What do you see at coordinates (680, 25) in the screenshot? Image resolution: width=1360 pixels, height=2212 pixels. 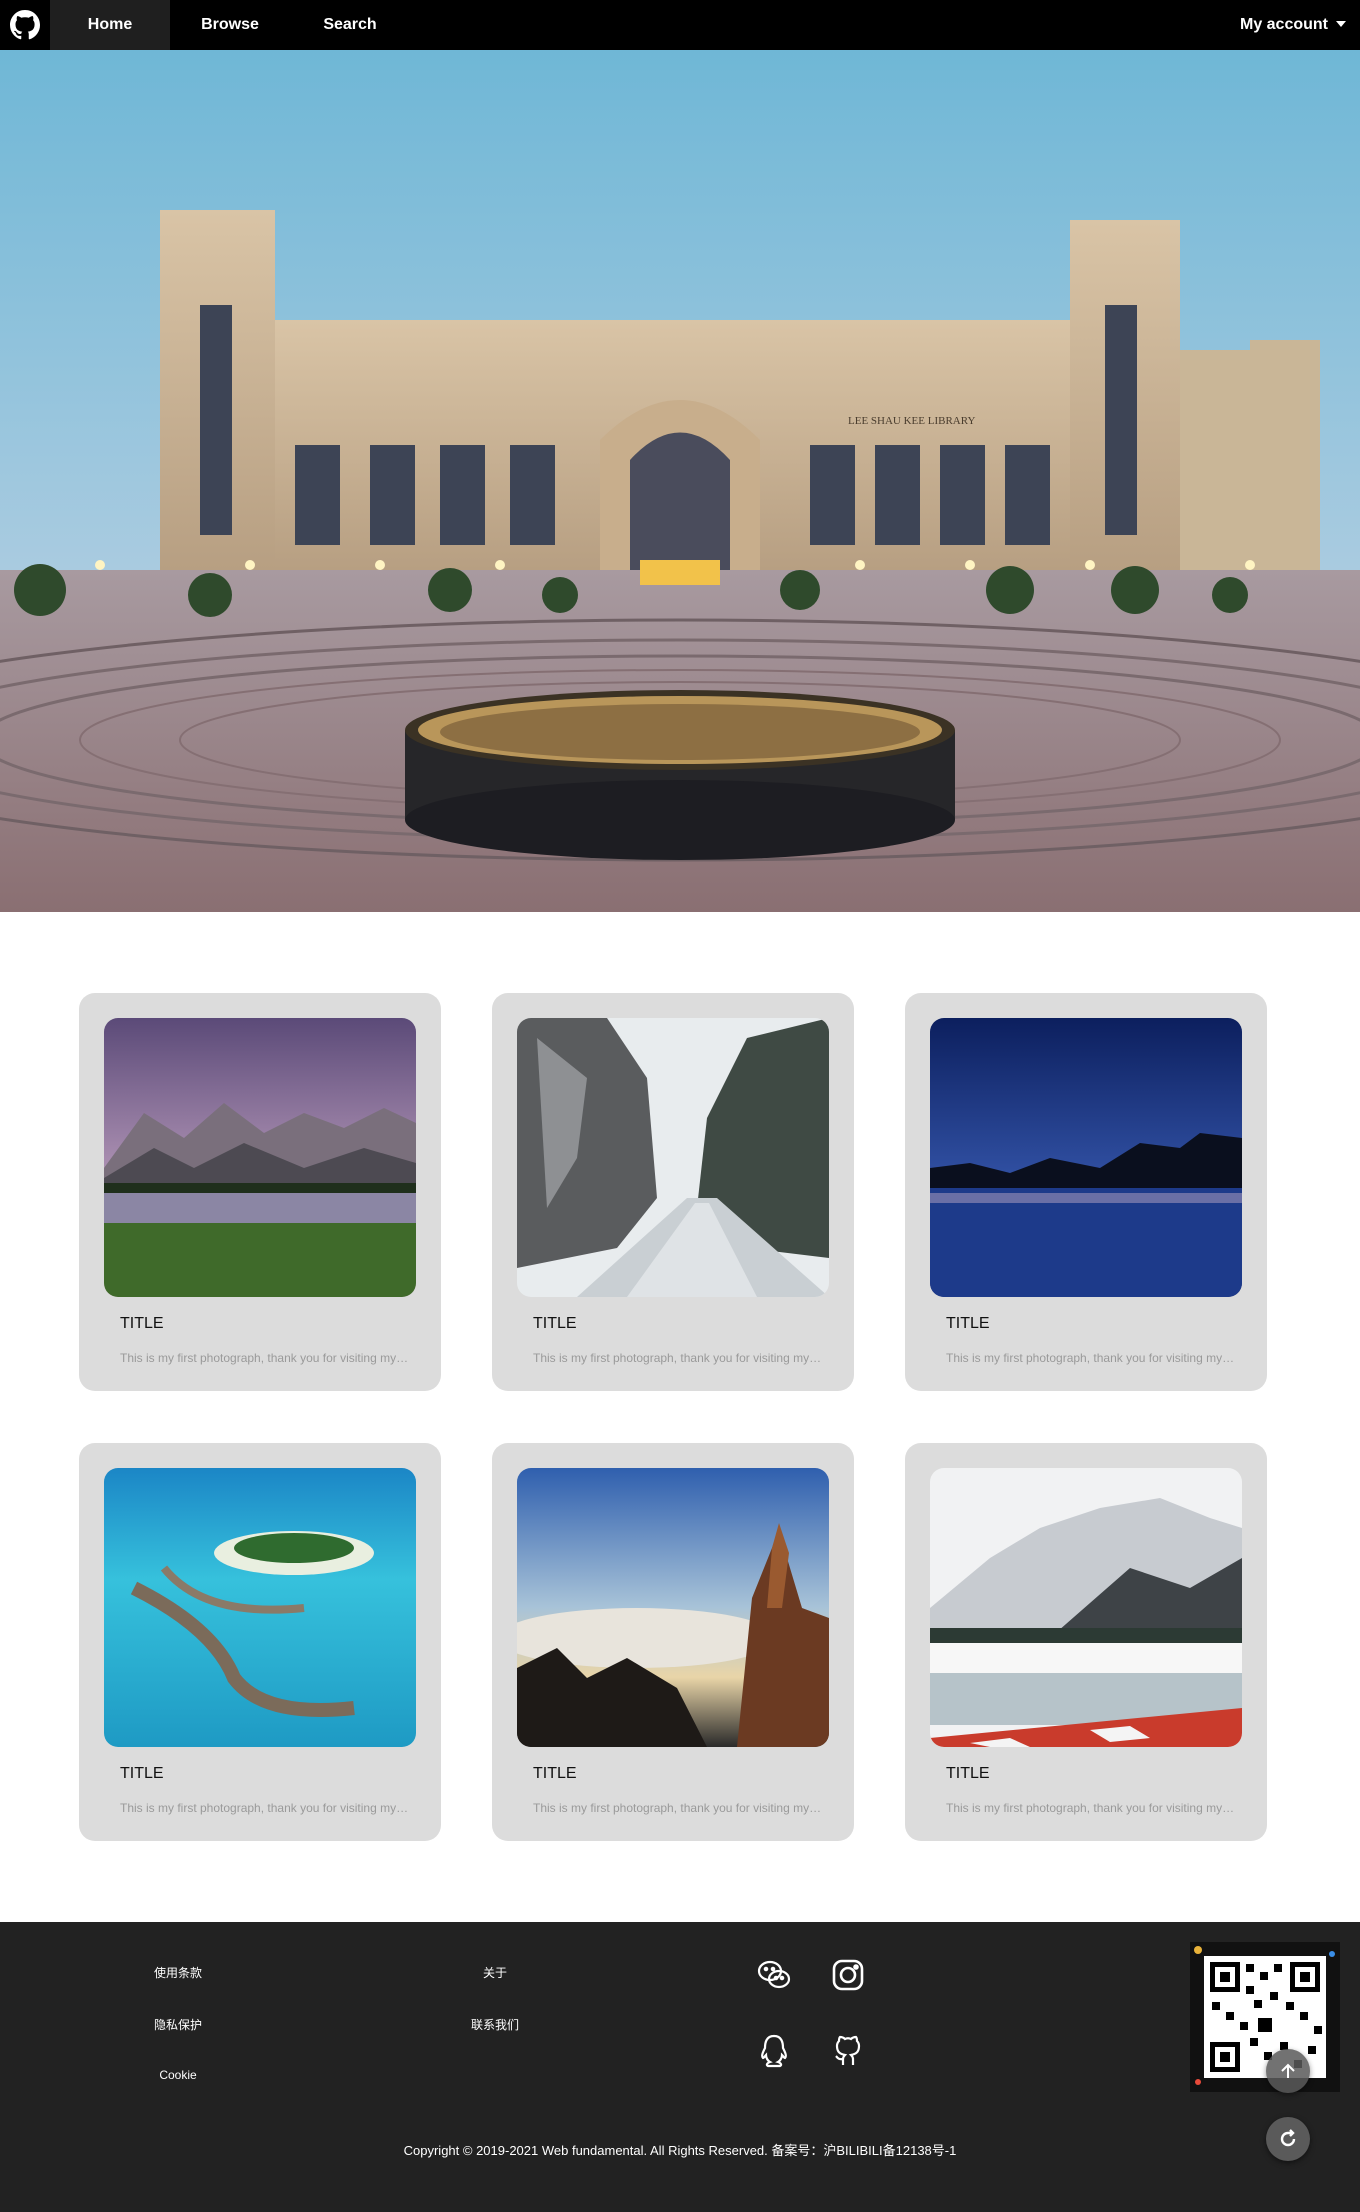 I see `top-navbar: Home Browse Search My account` at bounding box center [680, 25].